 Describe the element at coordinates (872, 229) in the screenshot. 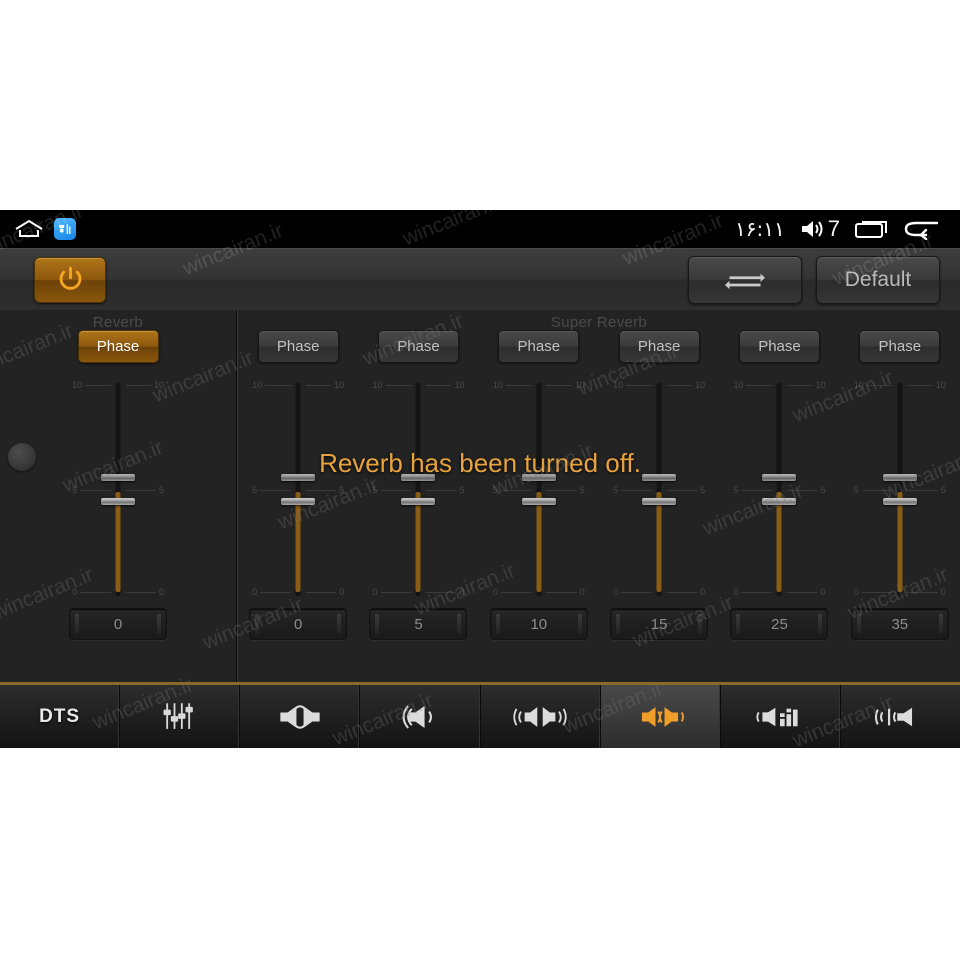

I see `recents-icon` at that location.